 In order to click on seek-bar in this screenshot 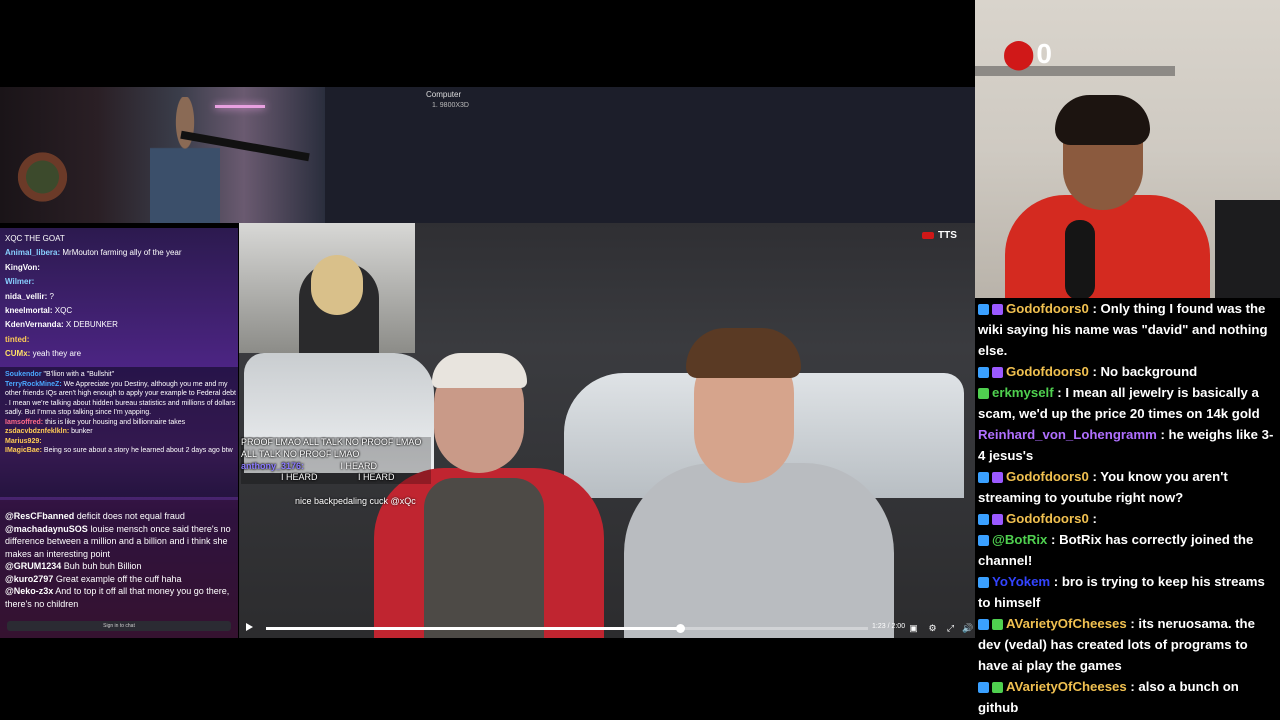, I will do `click(567, 628)`.